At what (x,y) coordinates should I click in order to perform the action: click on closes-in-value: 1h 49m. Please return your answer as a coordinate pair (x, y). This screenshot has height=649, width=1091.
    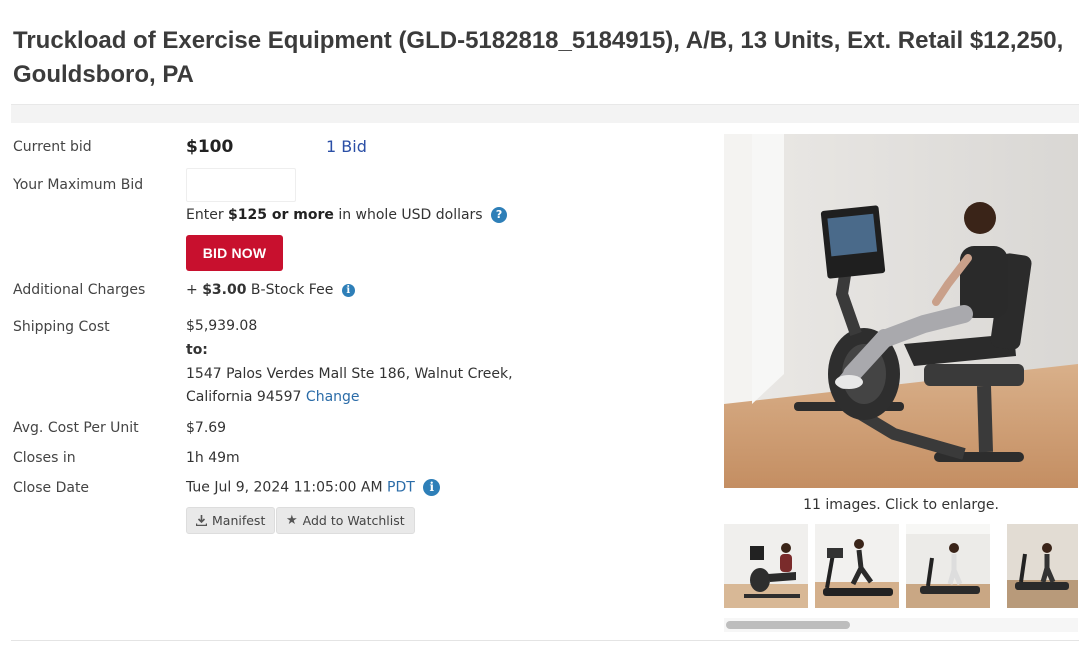
    Looking at the image, I should click on (213, 458).